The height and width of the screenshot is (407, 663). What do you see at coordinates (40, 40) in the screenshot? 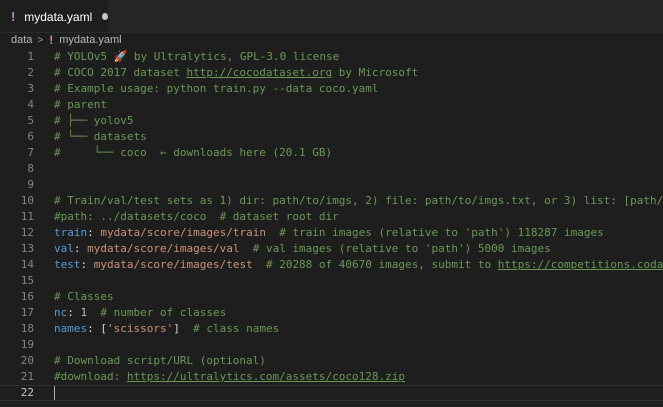
I see `chevron-right-icon: >` at bounding box center [40, 40].